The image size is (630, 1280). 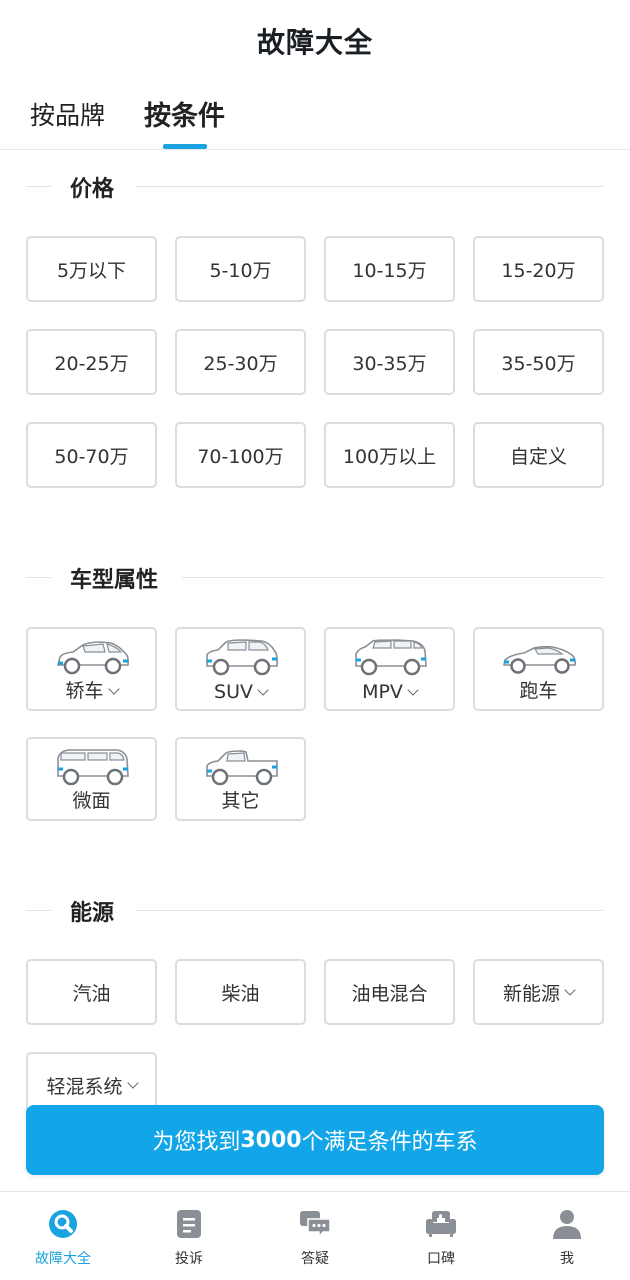 I want to click on tabbar-item-qa: 答疑, so click(x=315, y=1236).